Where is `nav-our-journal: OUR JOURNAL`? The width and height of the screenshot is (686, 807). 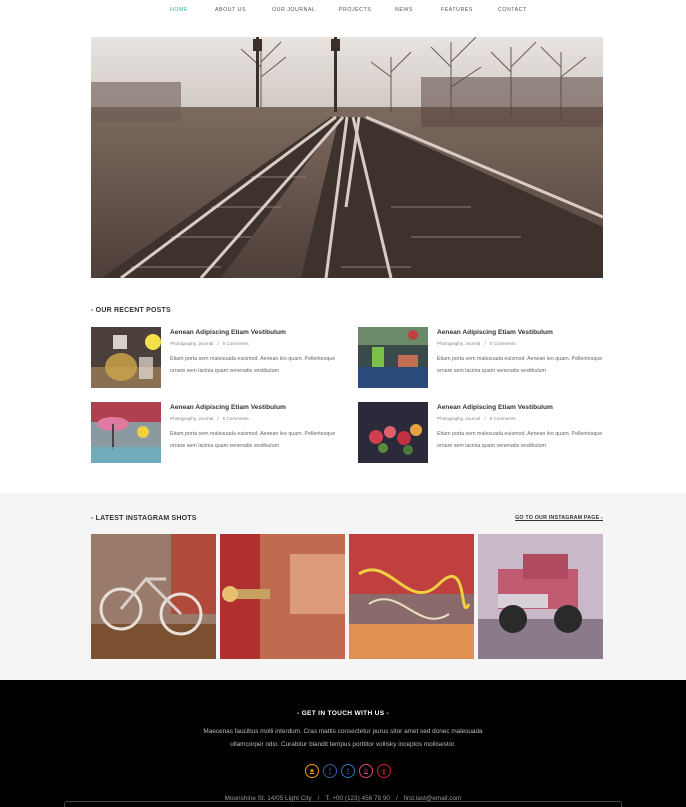
nav-our-journal: OUR JOURNAL is located at coordinates (293, 10).